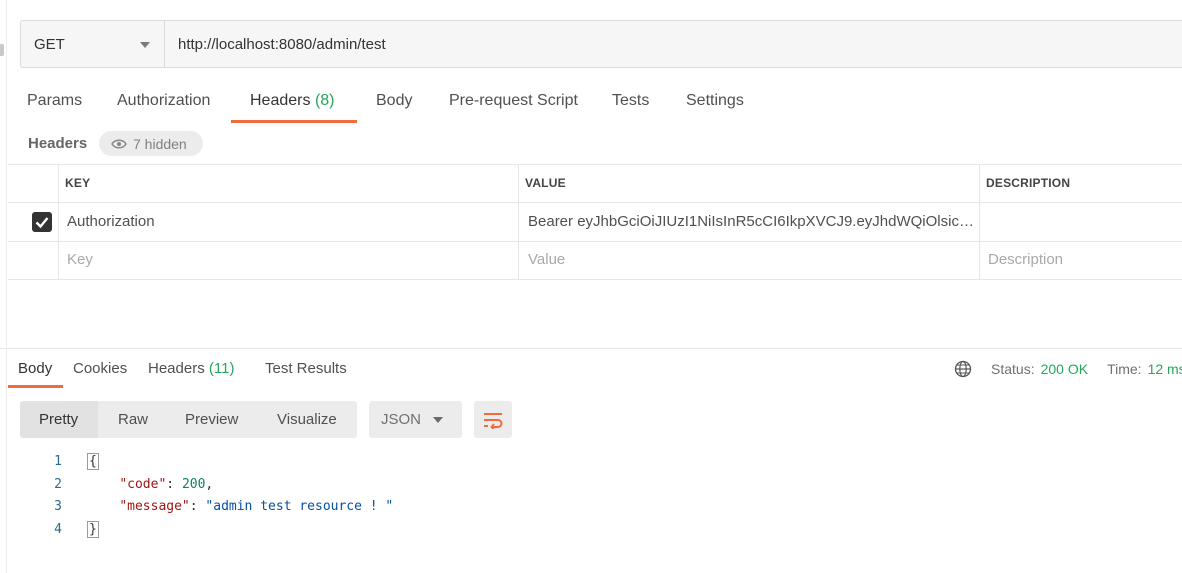 The width and height of the screenshot is (1182, 573). I want to click on method-select: GET, so click(93, 44).